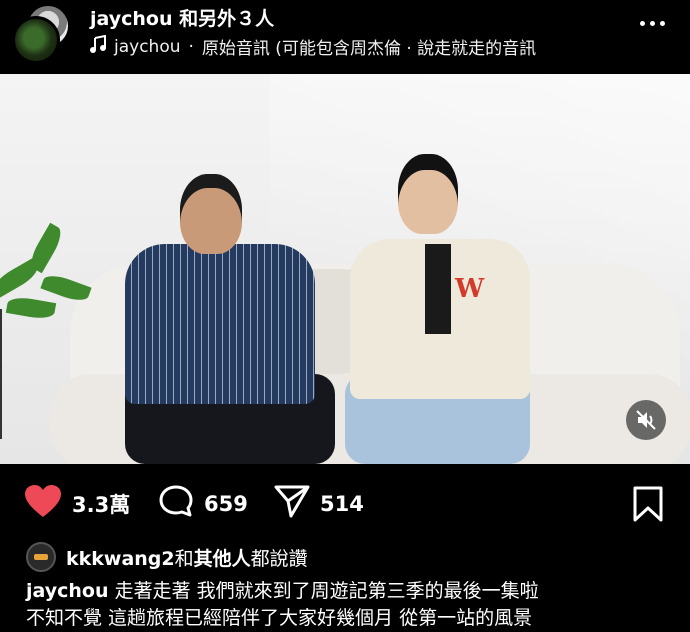 Image resolution: width=690 pixels, height=632 pixels. What do you see at coordinates (342, 504) in the screenshot?
I see `share-count: 514` at bounding box center [342, 504].